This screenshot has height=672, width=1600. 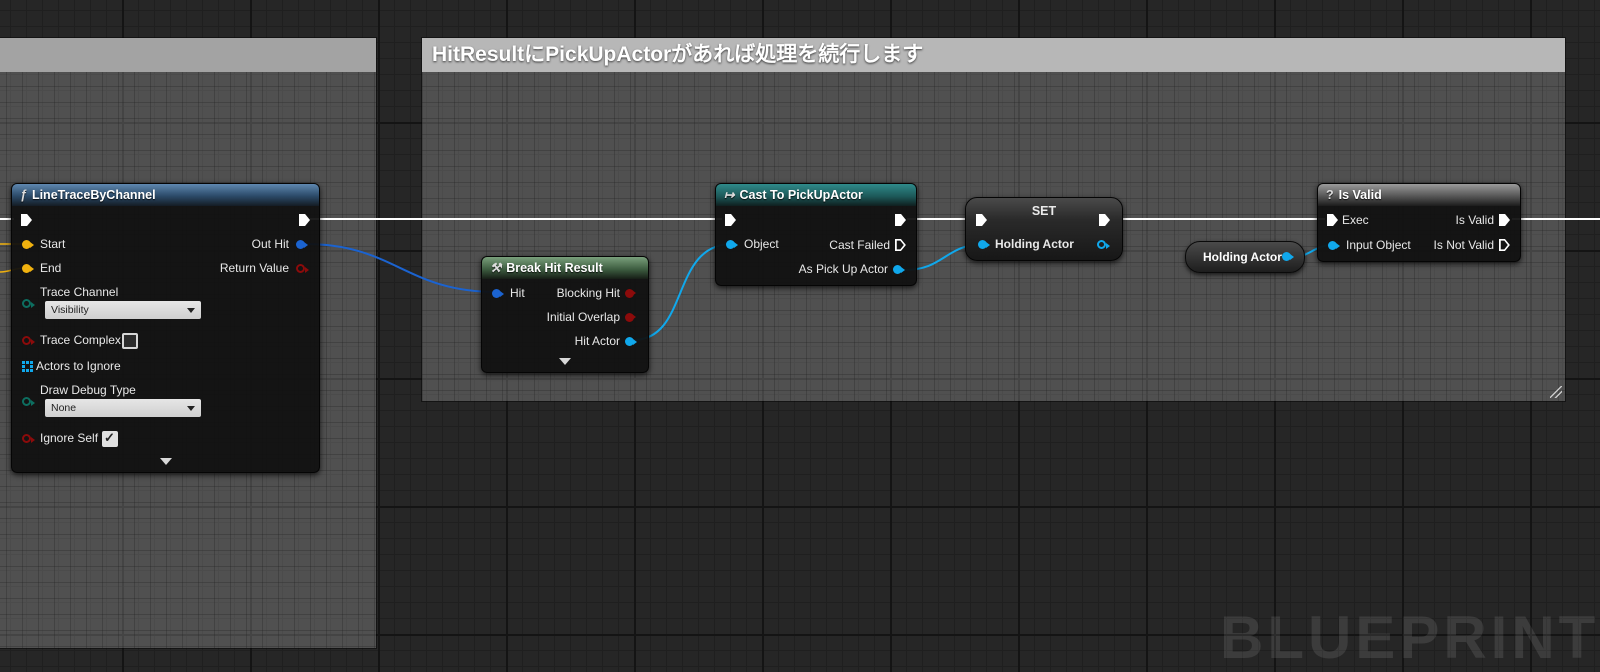 I want to click on array-pin-icon, so click(x=27, y=366).